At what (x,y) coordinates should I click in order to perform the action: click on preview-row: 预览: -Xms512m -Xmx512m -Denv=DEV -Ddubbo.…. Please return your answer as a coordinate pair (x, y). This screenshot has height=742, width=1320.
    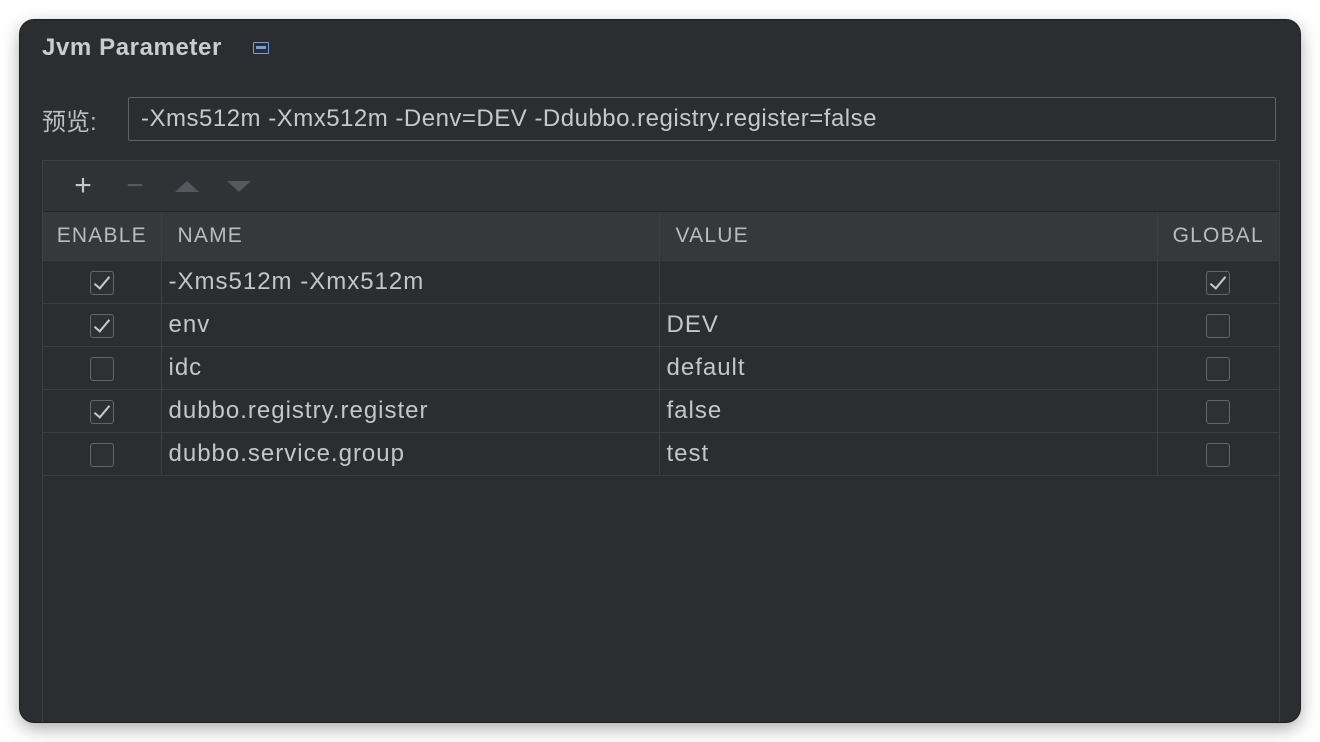
    Looking at the image, I should click on (659, 119).